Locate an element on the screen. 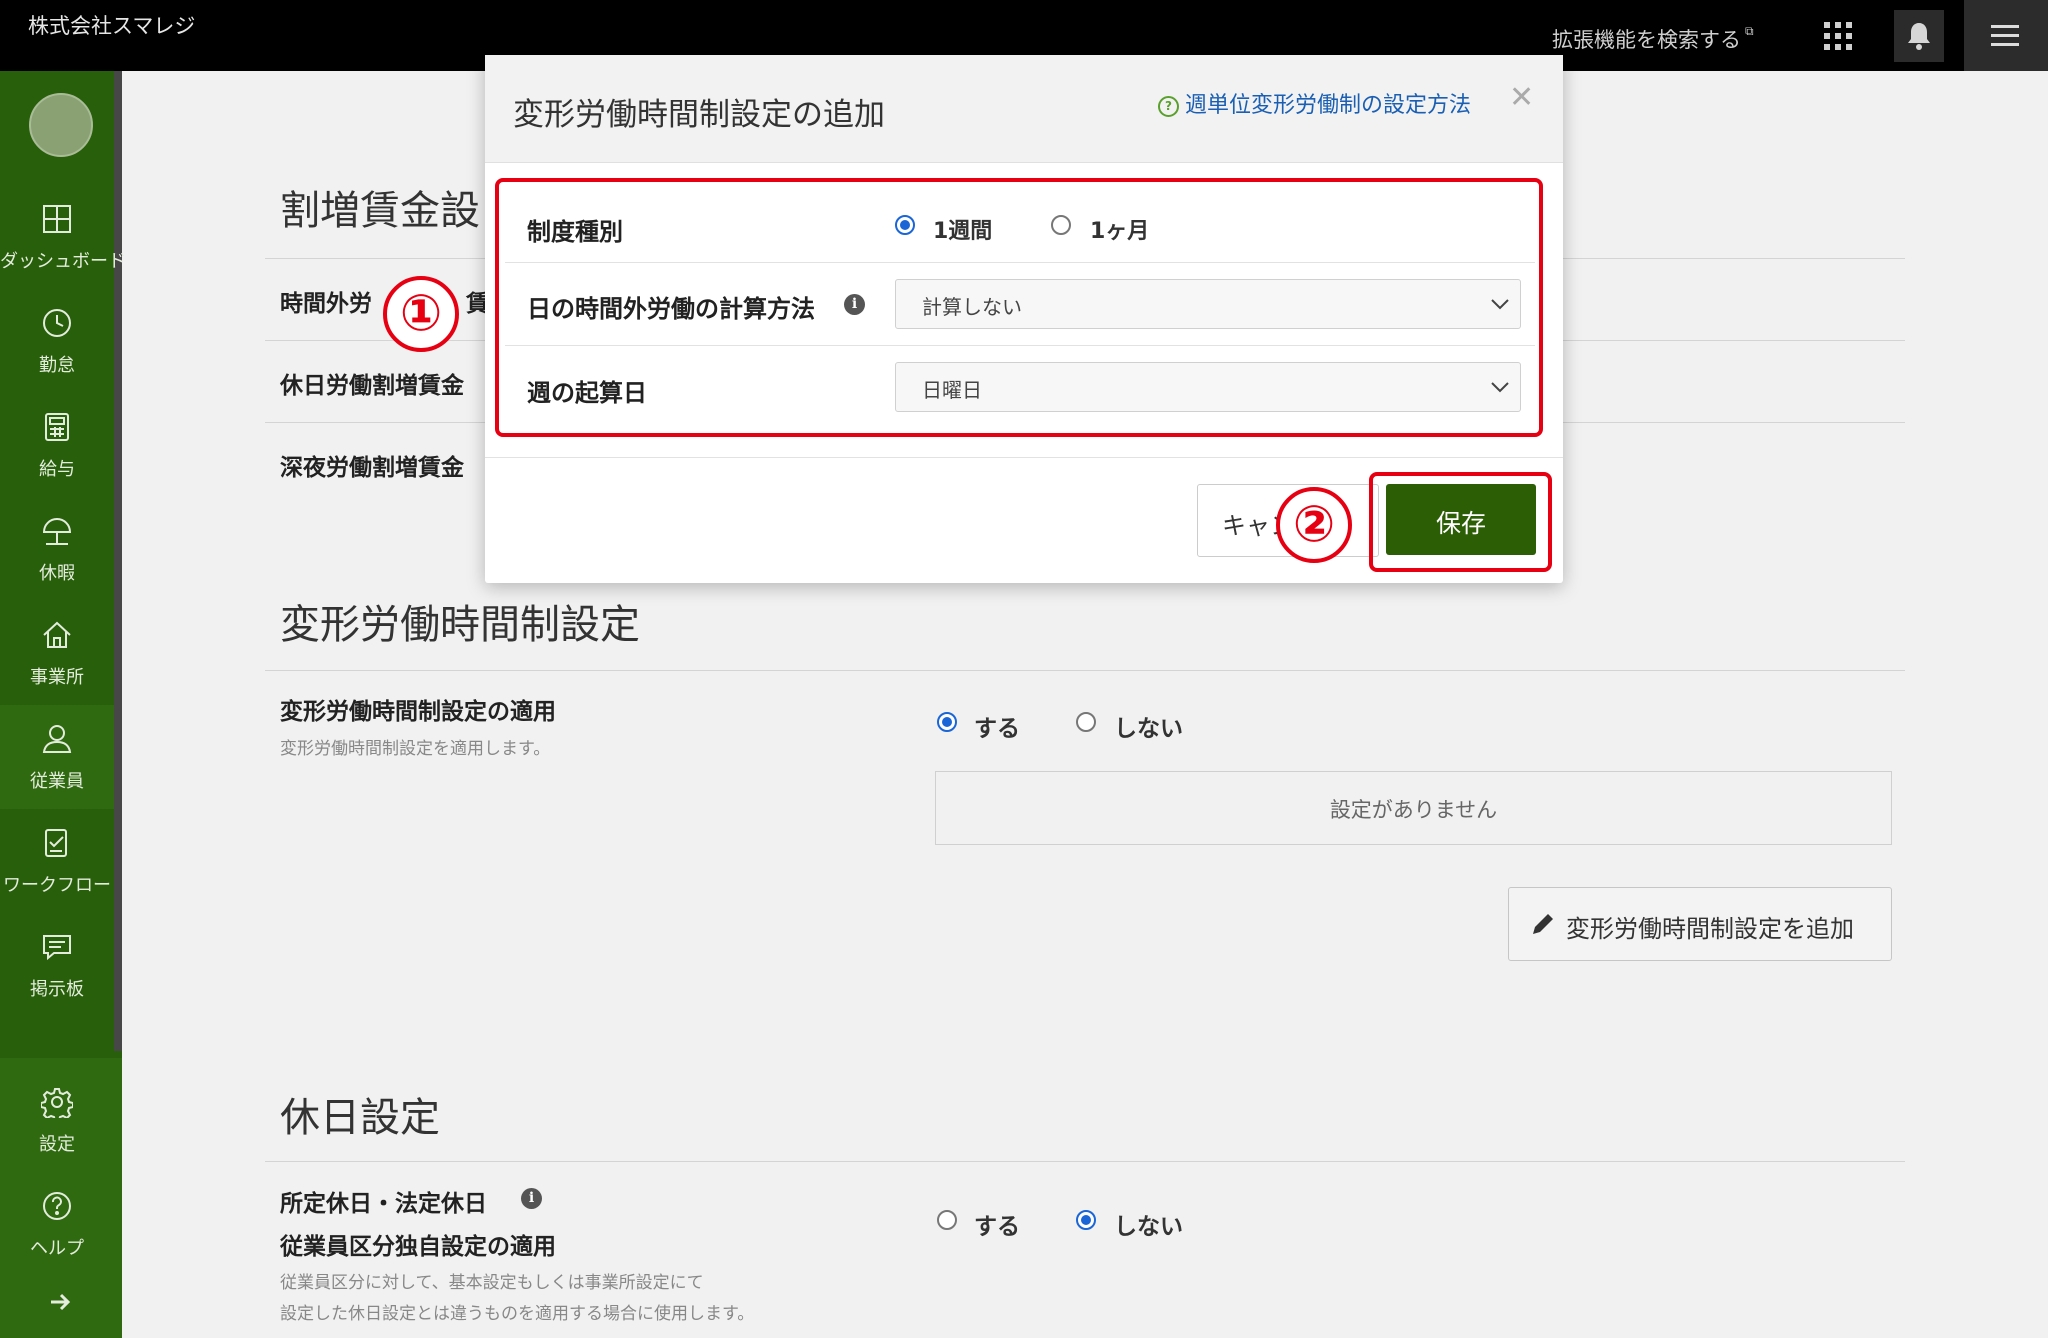  avatar is located at coordinates (61, 125).